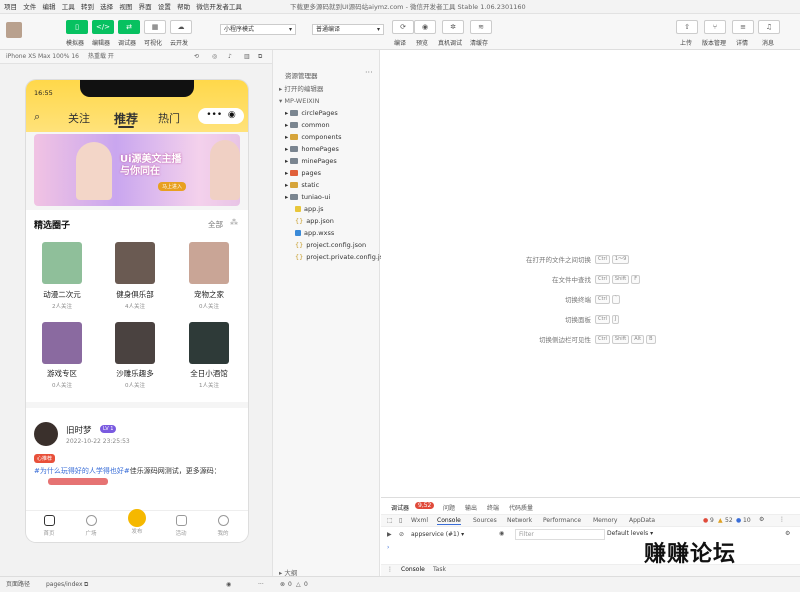  Describe the element at coordinates (327, 137) in the screenshot. I see `folder-item: ▸ components` at that location.